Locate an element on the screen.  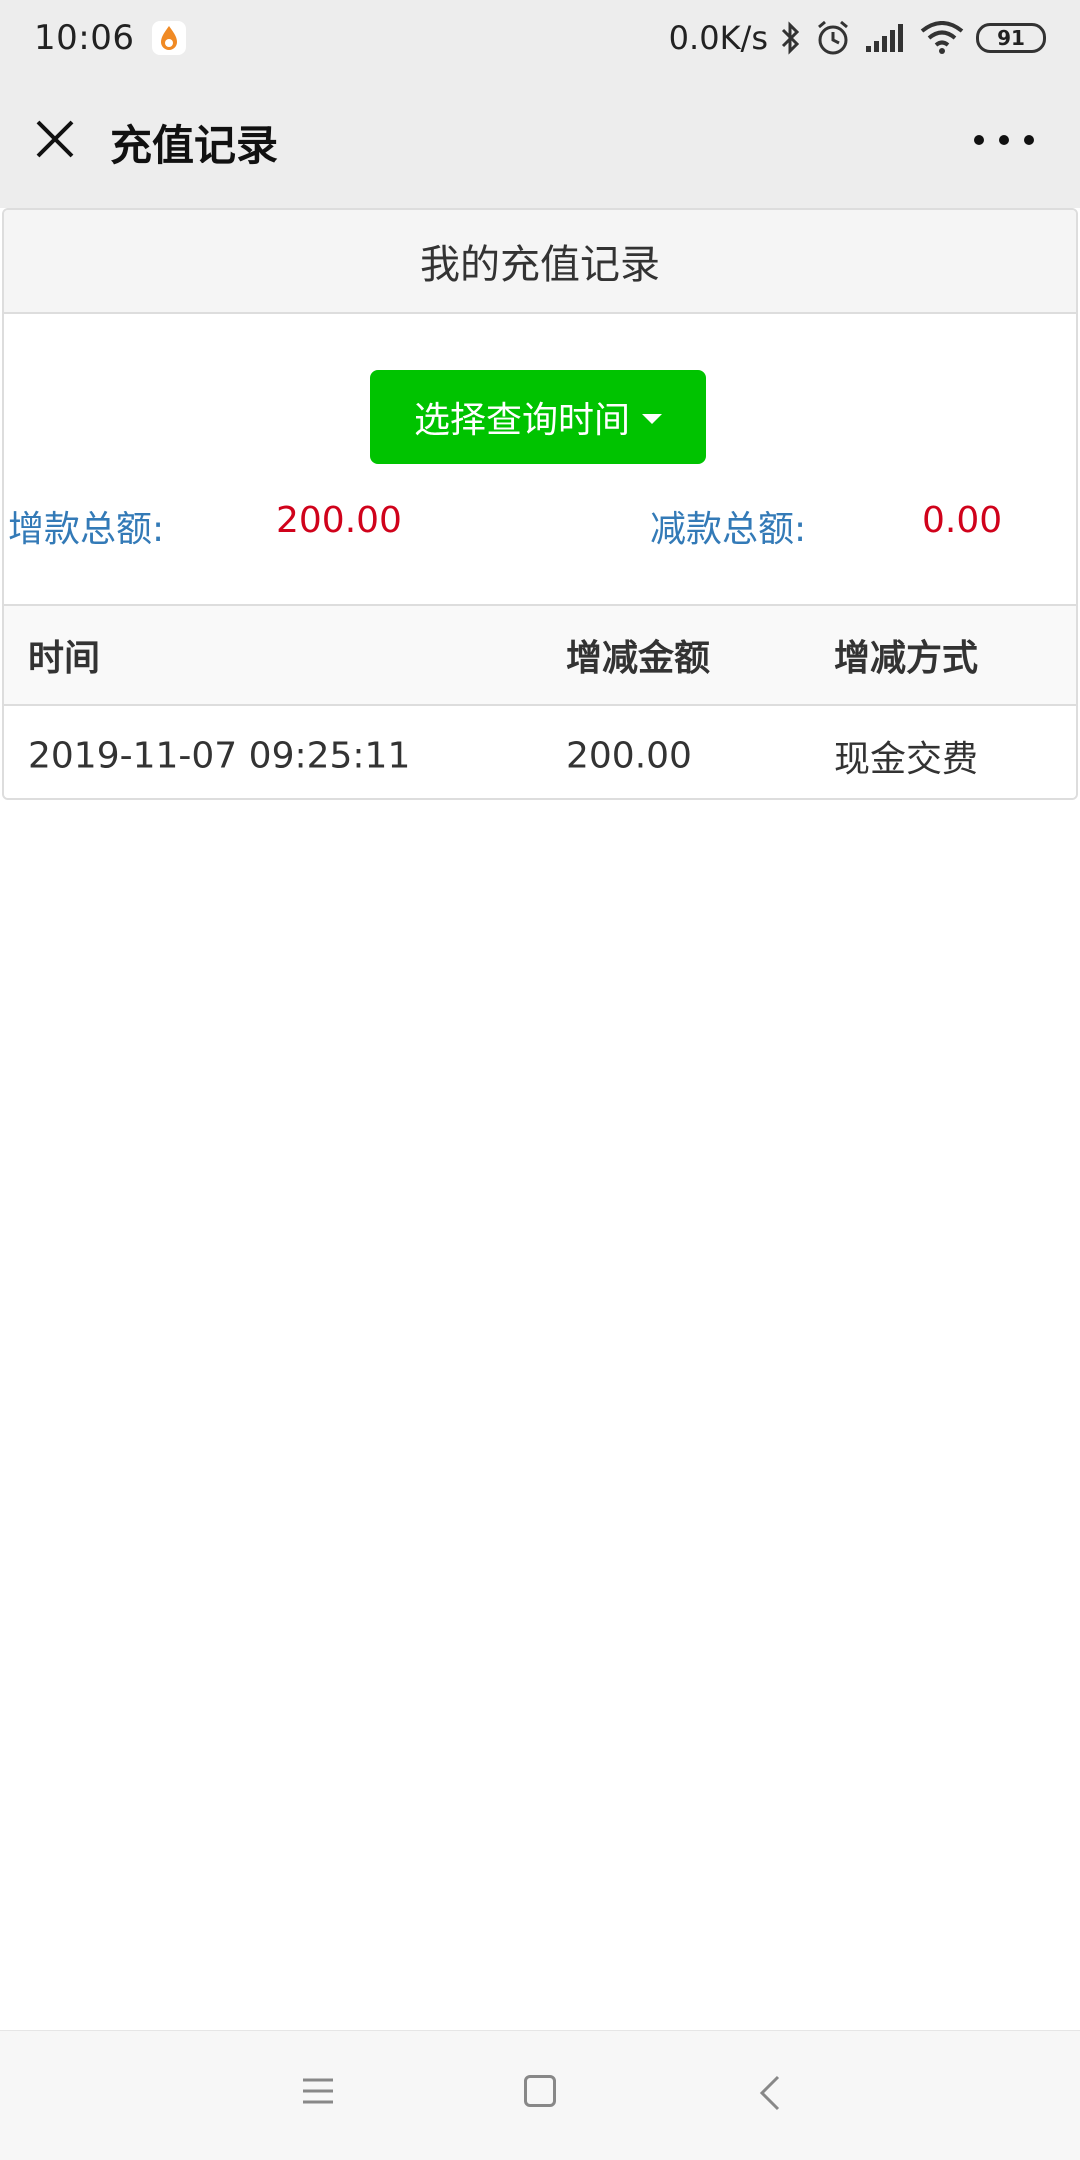
table-row: 2019-11-07 09:25:11 200.00 现金交费 is located at coordinates (540, 752).